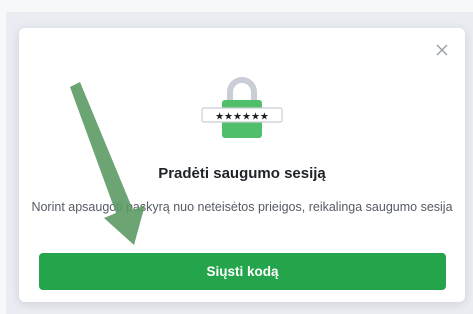 This screenshot has height=314, width=473. What do you see at coordinates (242, 107) in the screenshot?
I see `padlock-password-icon: ★★★★★★` at bounding box center [242, 107].